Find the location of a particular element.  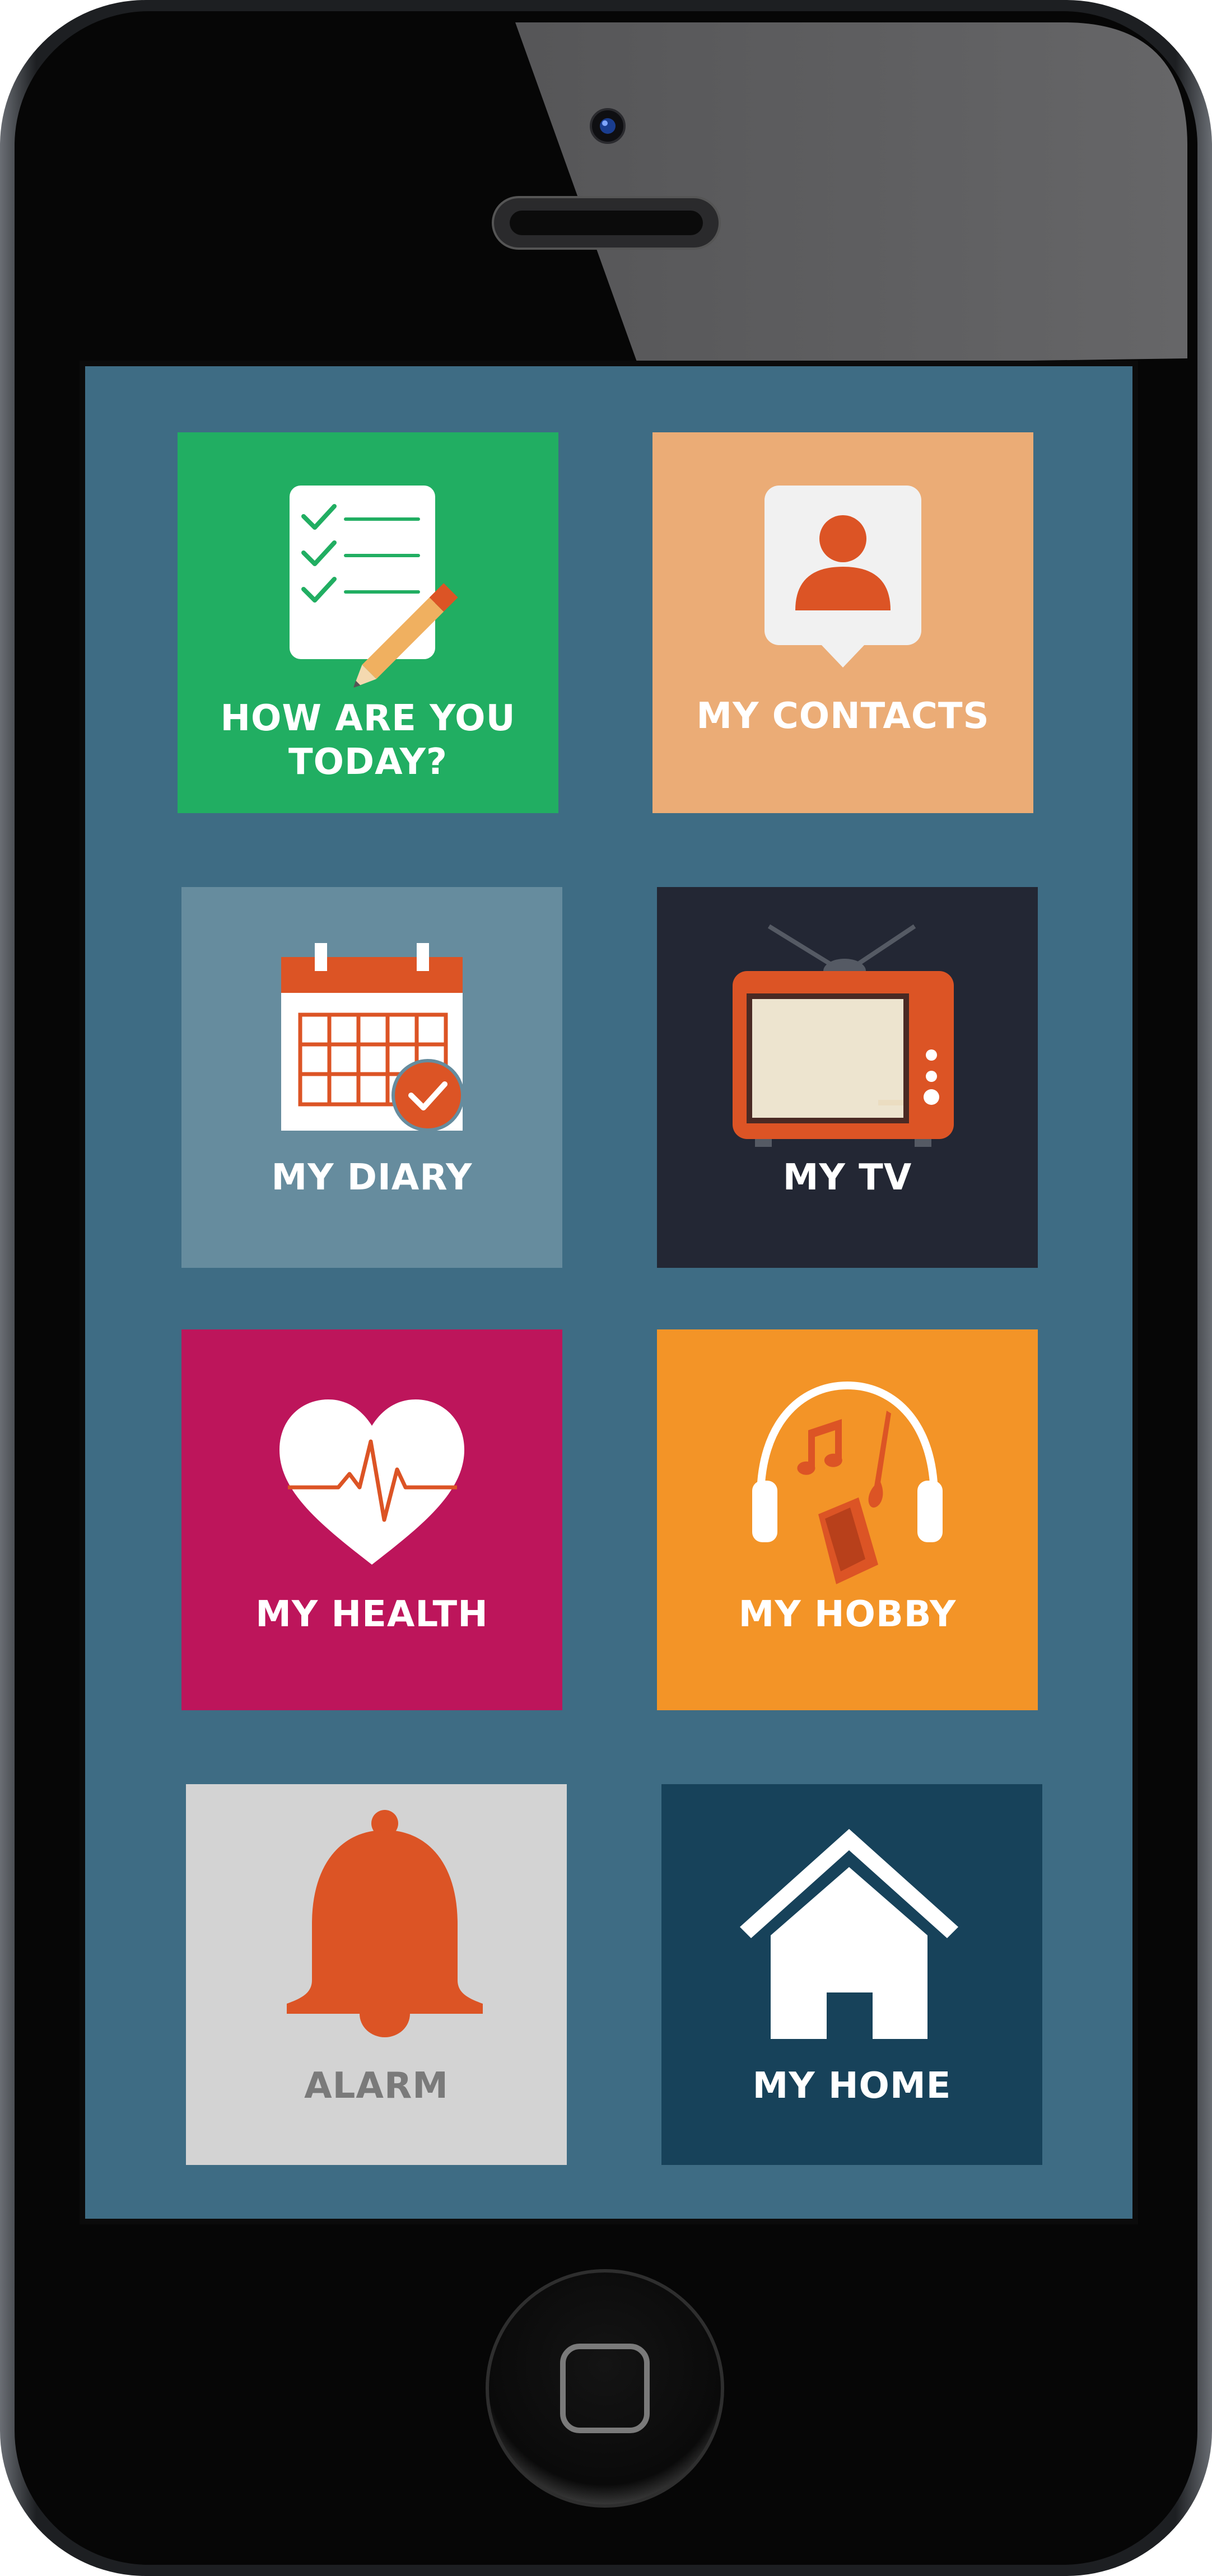

tile-my-tv: MY TV is located at coordinates (847, 1078).